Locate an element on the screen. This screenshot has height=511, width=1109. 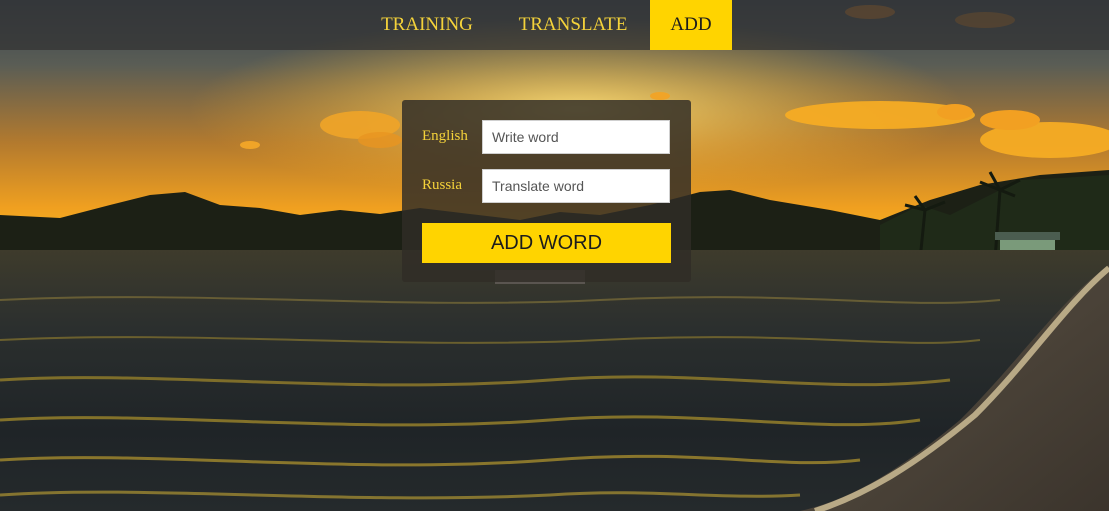
main-nav: TRAINING TRANSLATE ADD is located at coordinates (554, 25).